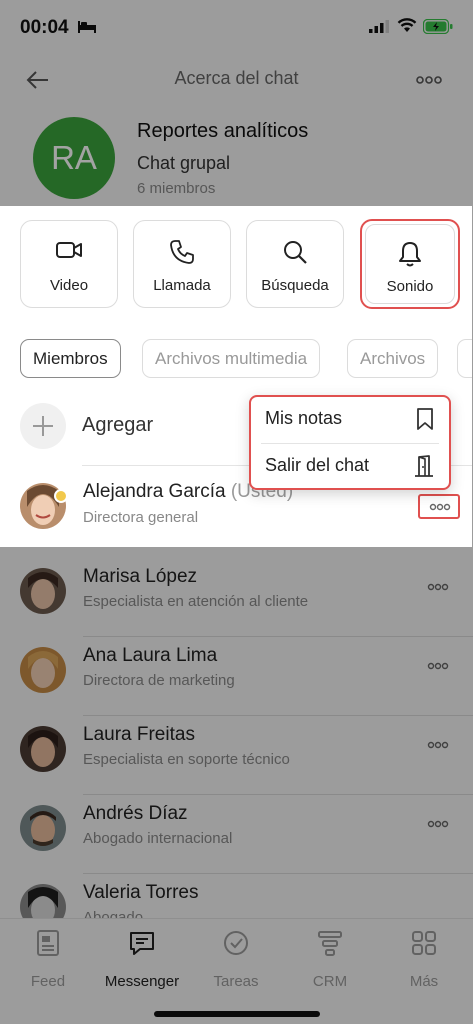 Image resolution: width=473 pixels, height=1024 pixels. I want to click on video-button: Video, so click(69, 264).